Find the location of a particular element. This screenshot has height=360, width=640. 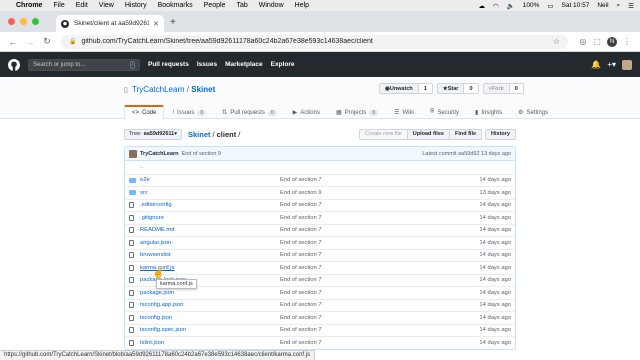

bookmark-star-icon: ☆ is located at coordinates (556, 41).